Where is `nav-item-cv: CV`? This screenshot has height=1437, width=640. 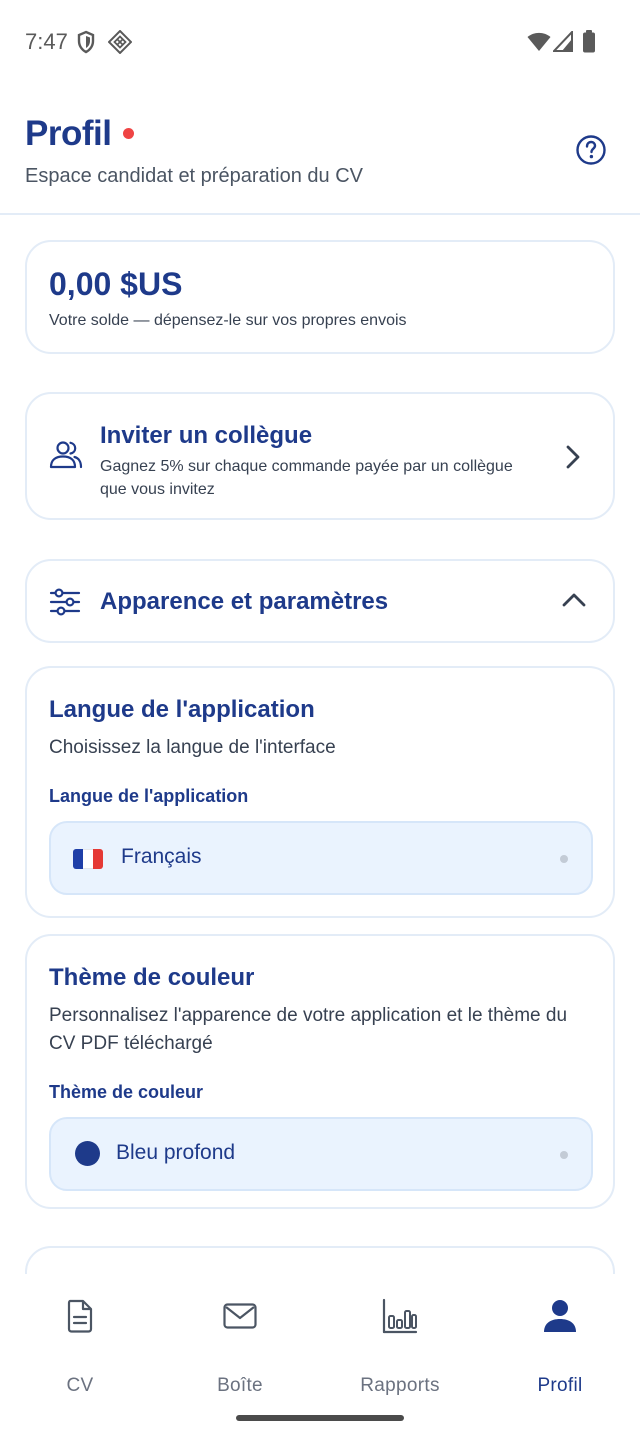 nav-item-cv: CV is located at coordinates (80, 1348).